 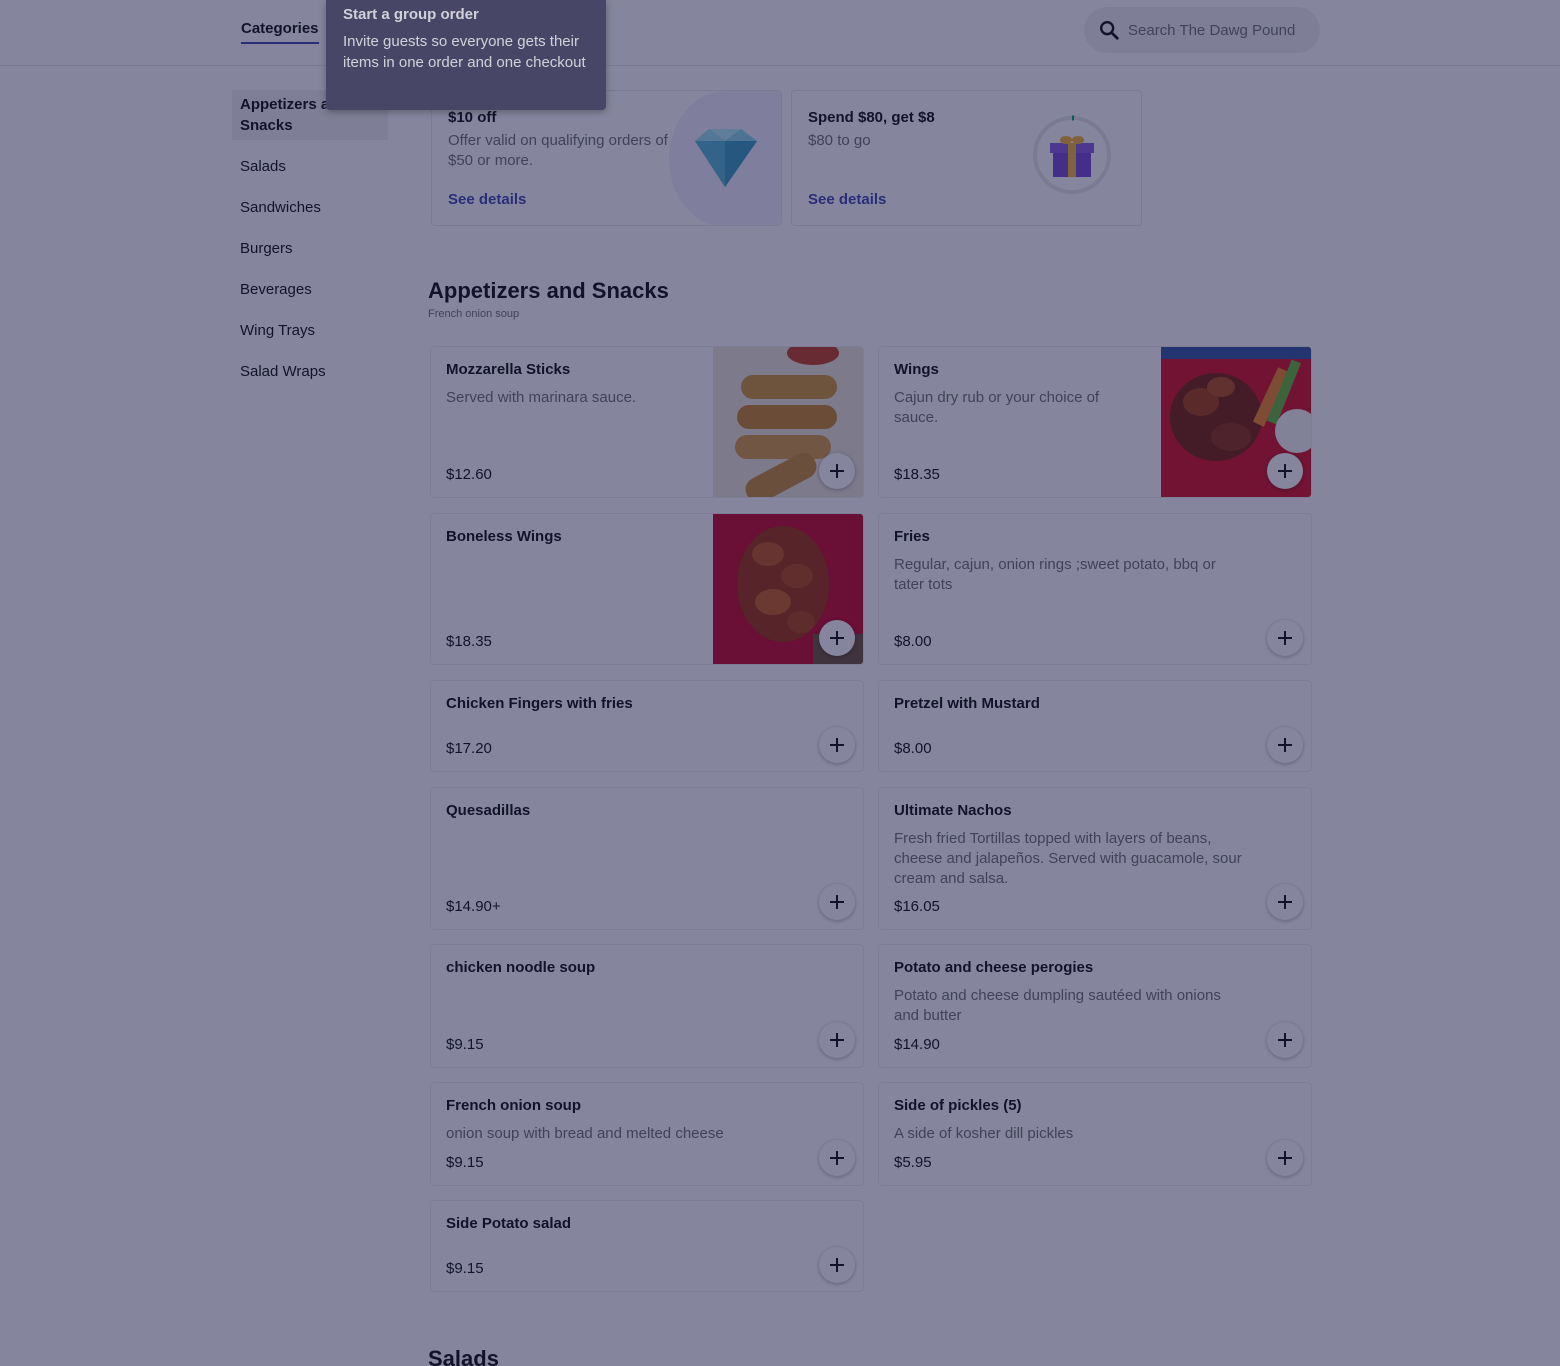 What do you see at coordinates (411, 14) in the screenshot?
I see `tooltip-title: Start a group order` at bounding box center [411, 14].